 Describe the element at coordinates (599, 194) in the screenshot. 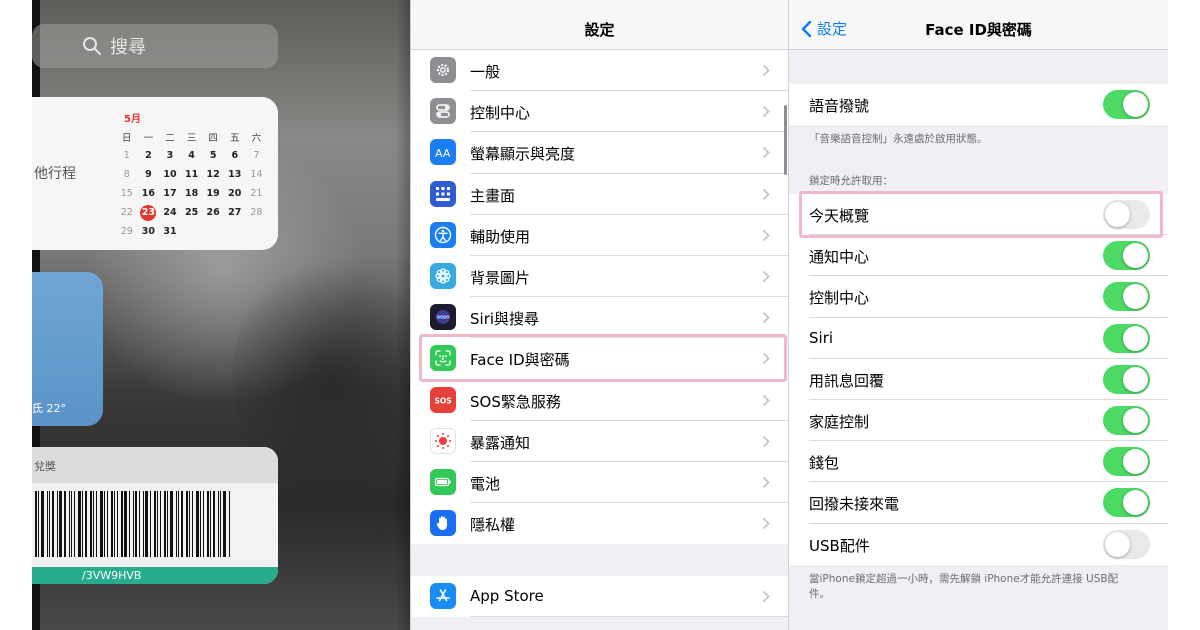

I see `settings-item-home-screen: 主畫面` at that location.